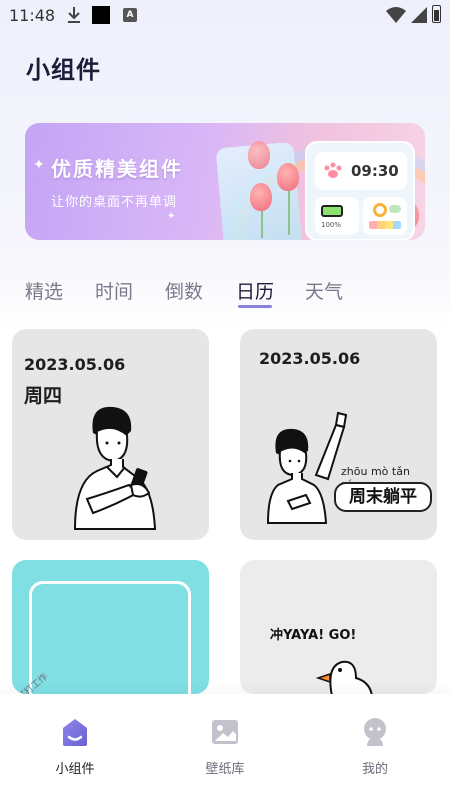 This screenshot has height=800, width=450. What do you see at coordinates (375, 171) in the screenshot?
I see `preview-time: 09:30` at bounding box center [375, 171].